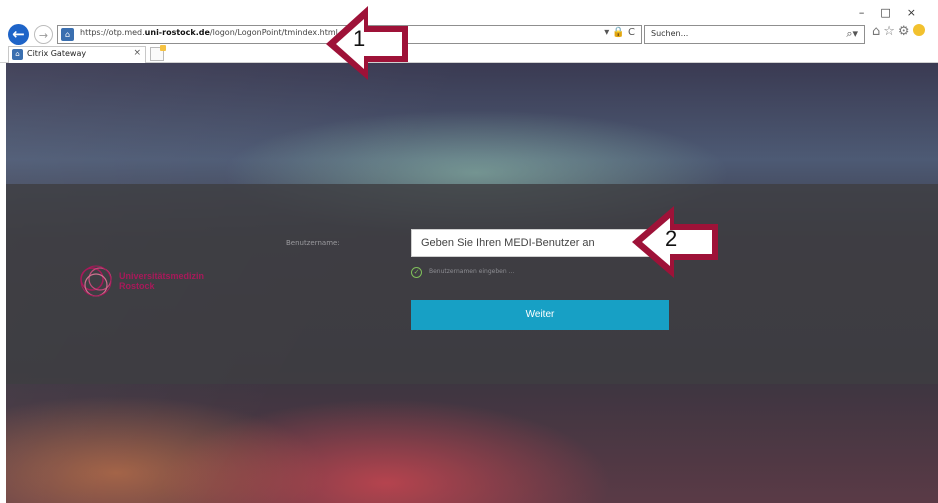 The height and width of the screenshot is (503, 938). I want to click on smiley-icon, so click(918, 30).